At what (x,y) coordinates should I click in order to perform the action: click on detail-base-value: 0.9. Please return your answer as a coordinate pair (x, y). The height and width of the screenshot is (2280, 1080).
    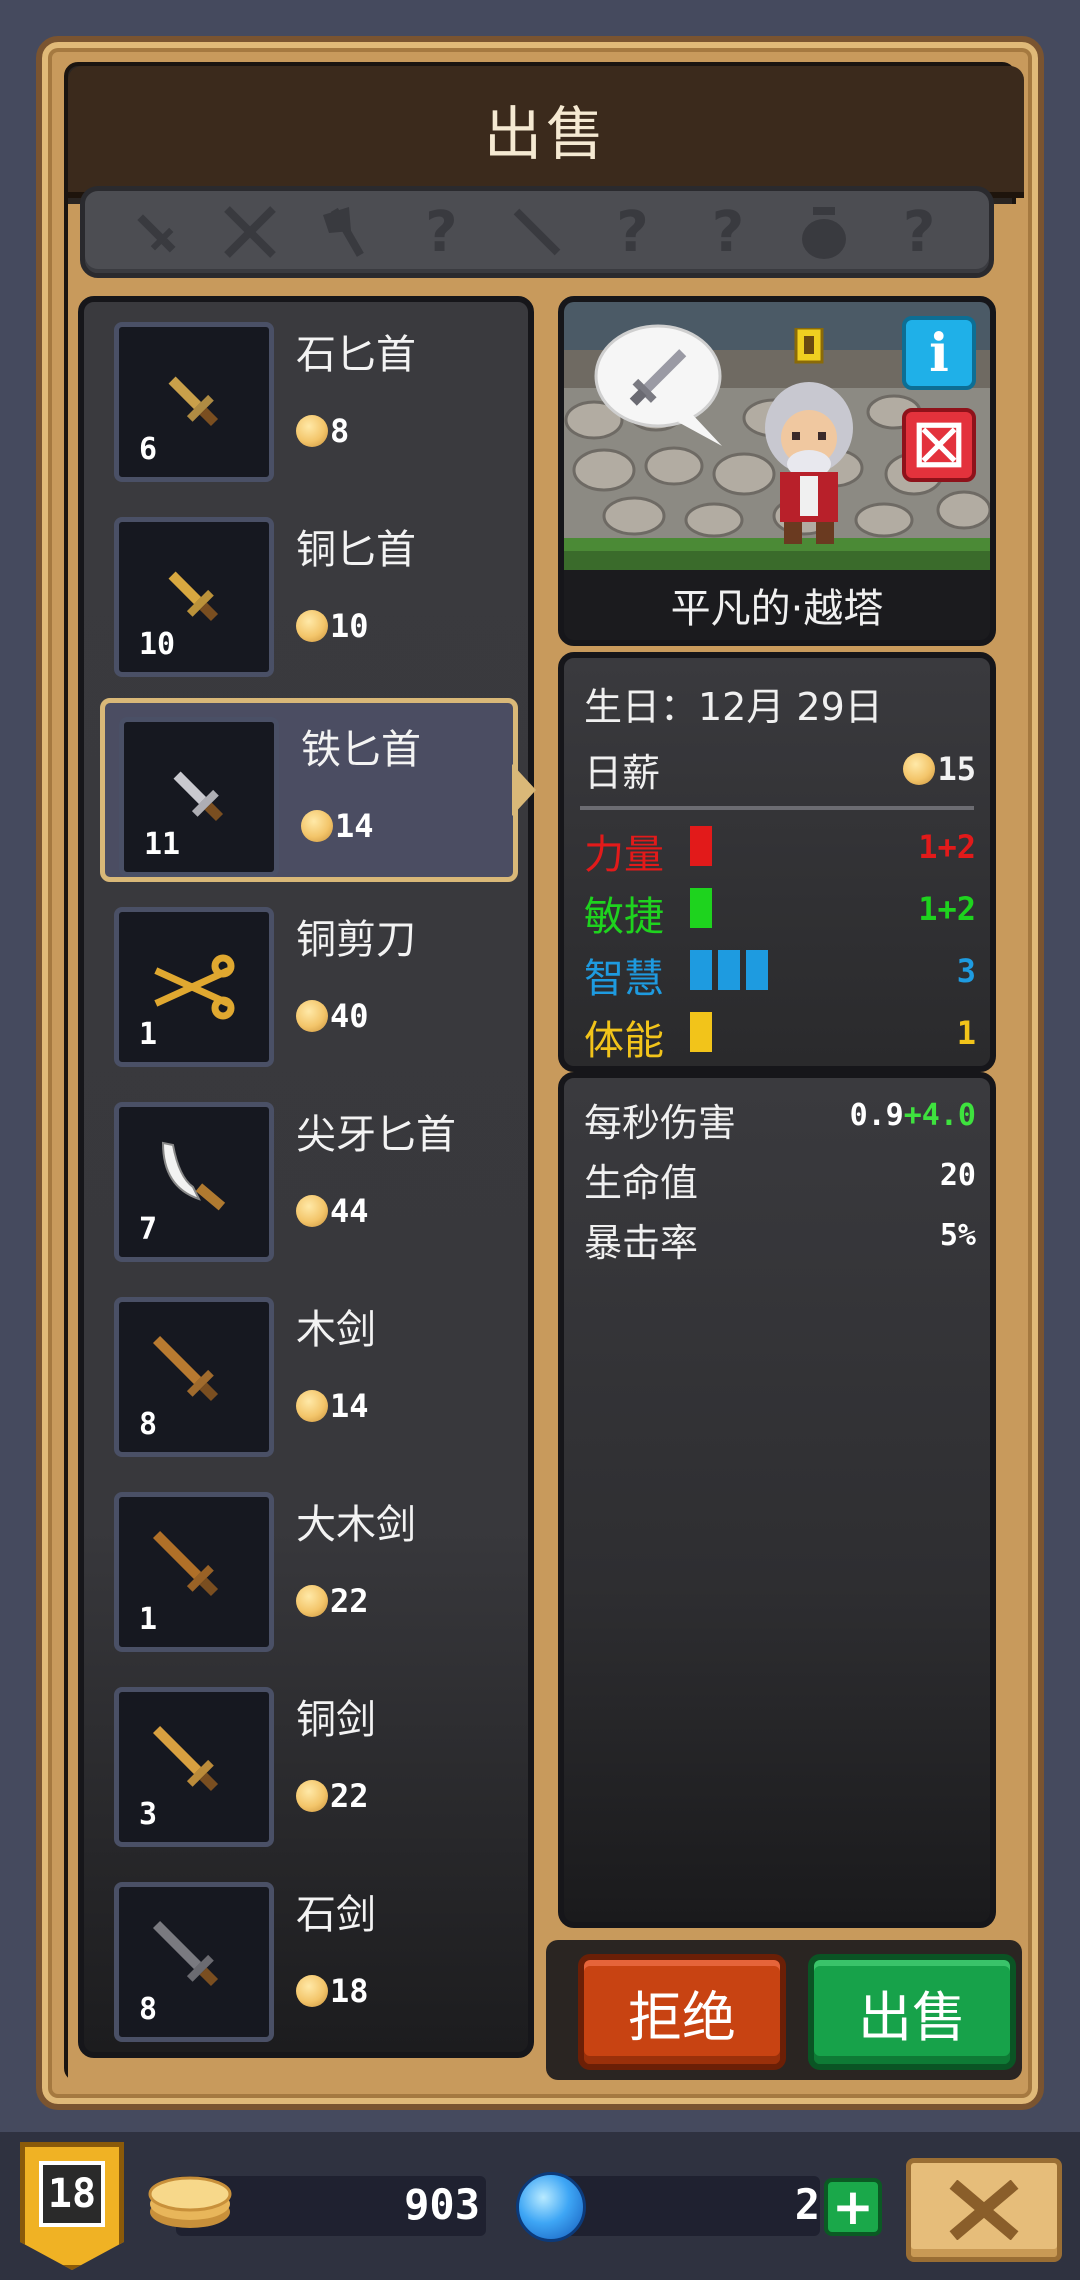
    Looking at the image, I should click on (876, 1115).